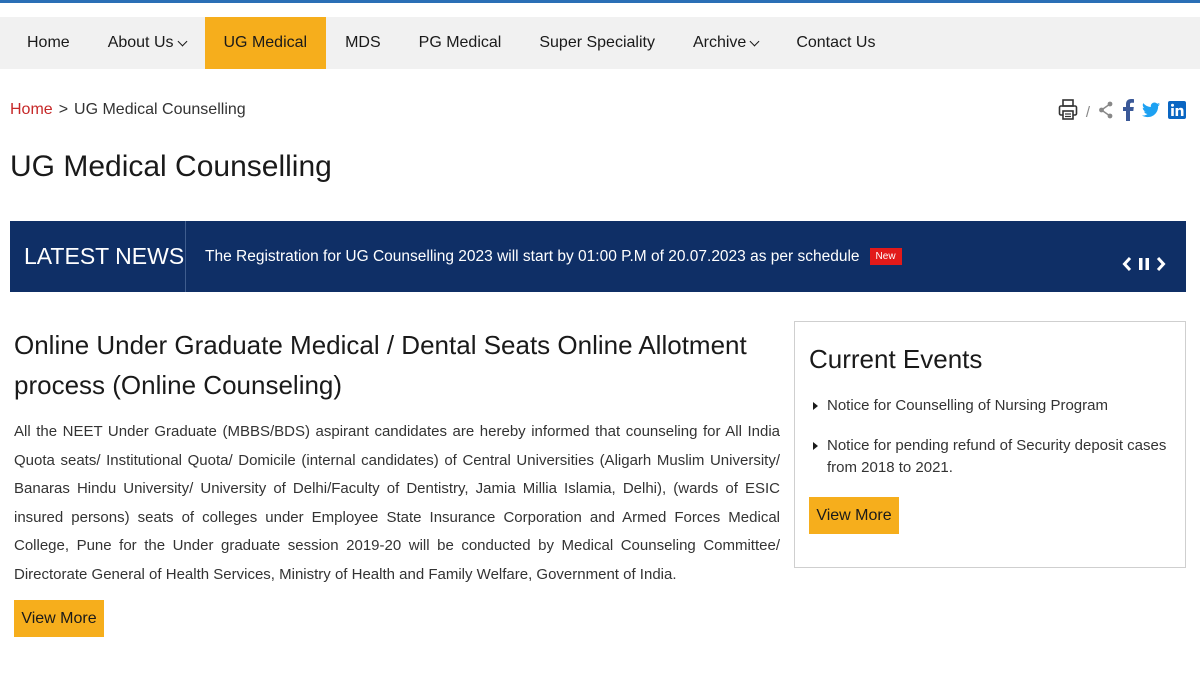 Image resolution: width=1200 pixels, height=675 pixels. I want to click on page-title: UG Medical Counselling, so click(171, 166).